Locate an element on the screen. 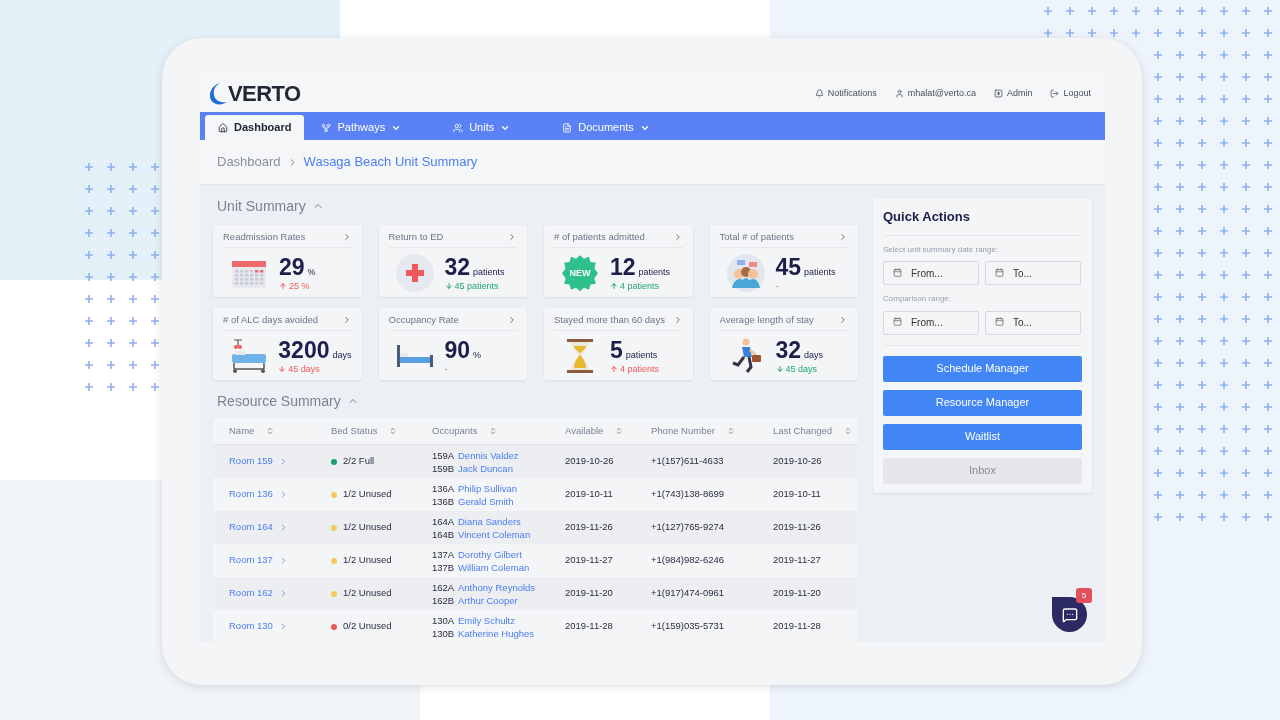 The height and width of the screenshot is (720, 1280). nav-tab: Dashboard is located at coordinates (255, 127).